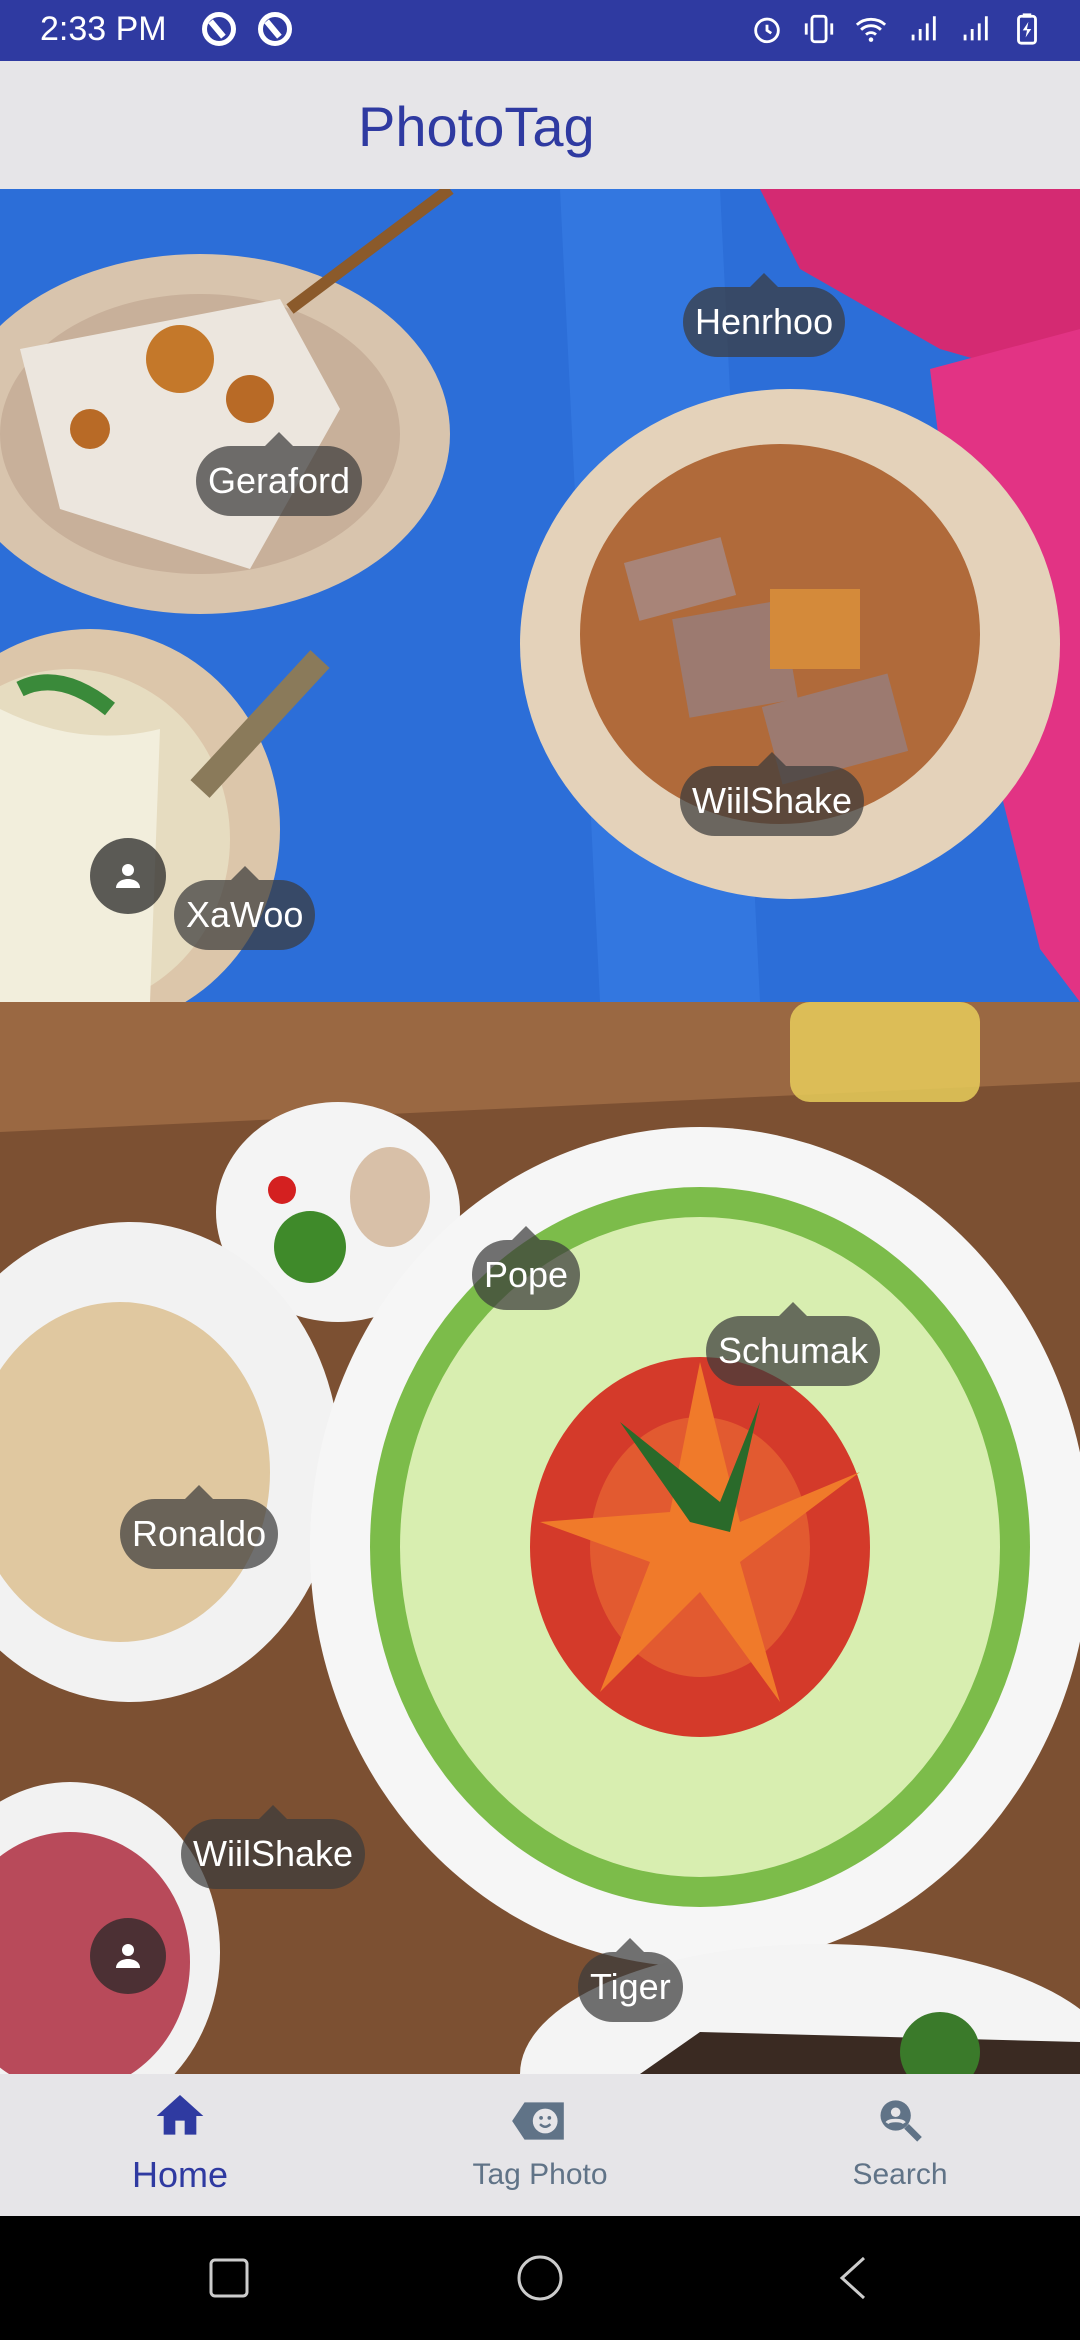 The width and height of the screenshot is (1080, 2340). Describe the element at coordinates (767, 30) in the screenshot. I see `alarm-icon` at that location.